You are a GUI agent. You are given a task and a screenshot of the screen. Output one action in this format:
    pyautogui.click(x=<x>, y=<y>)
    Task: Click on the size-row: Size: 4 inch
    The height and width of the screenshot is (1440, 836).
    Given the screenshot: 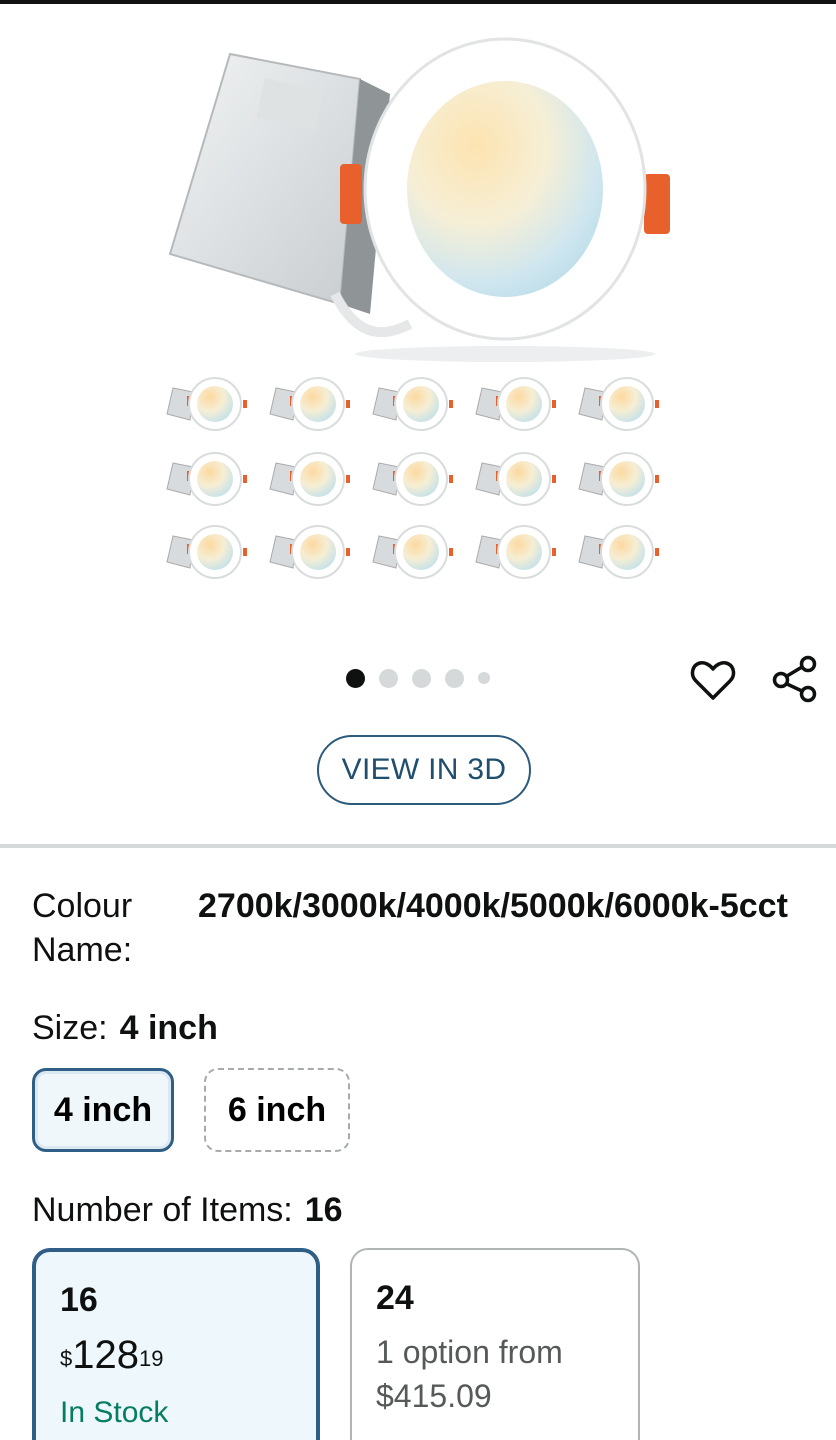 What is the action you would take?
    pyautogui.click(x=125, y=1028)
    